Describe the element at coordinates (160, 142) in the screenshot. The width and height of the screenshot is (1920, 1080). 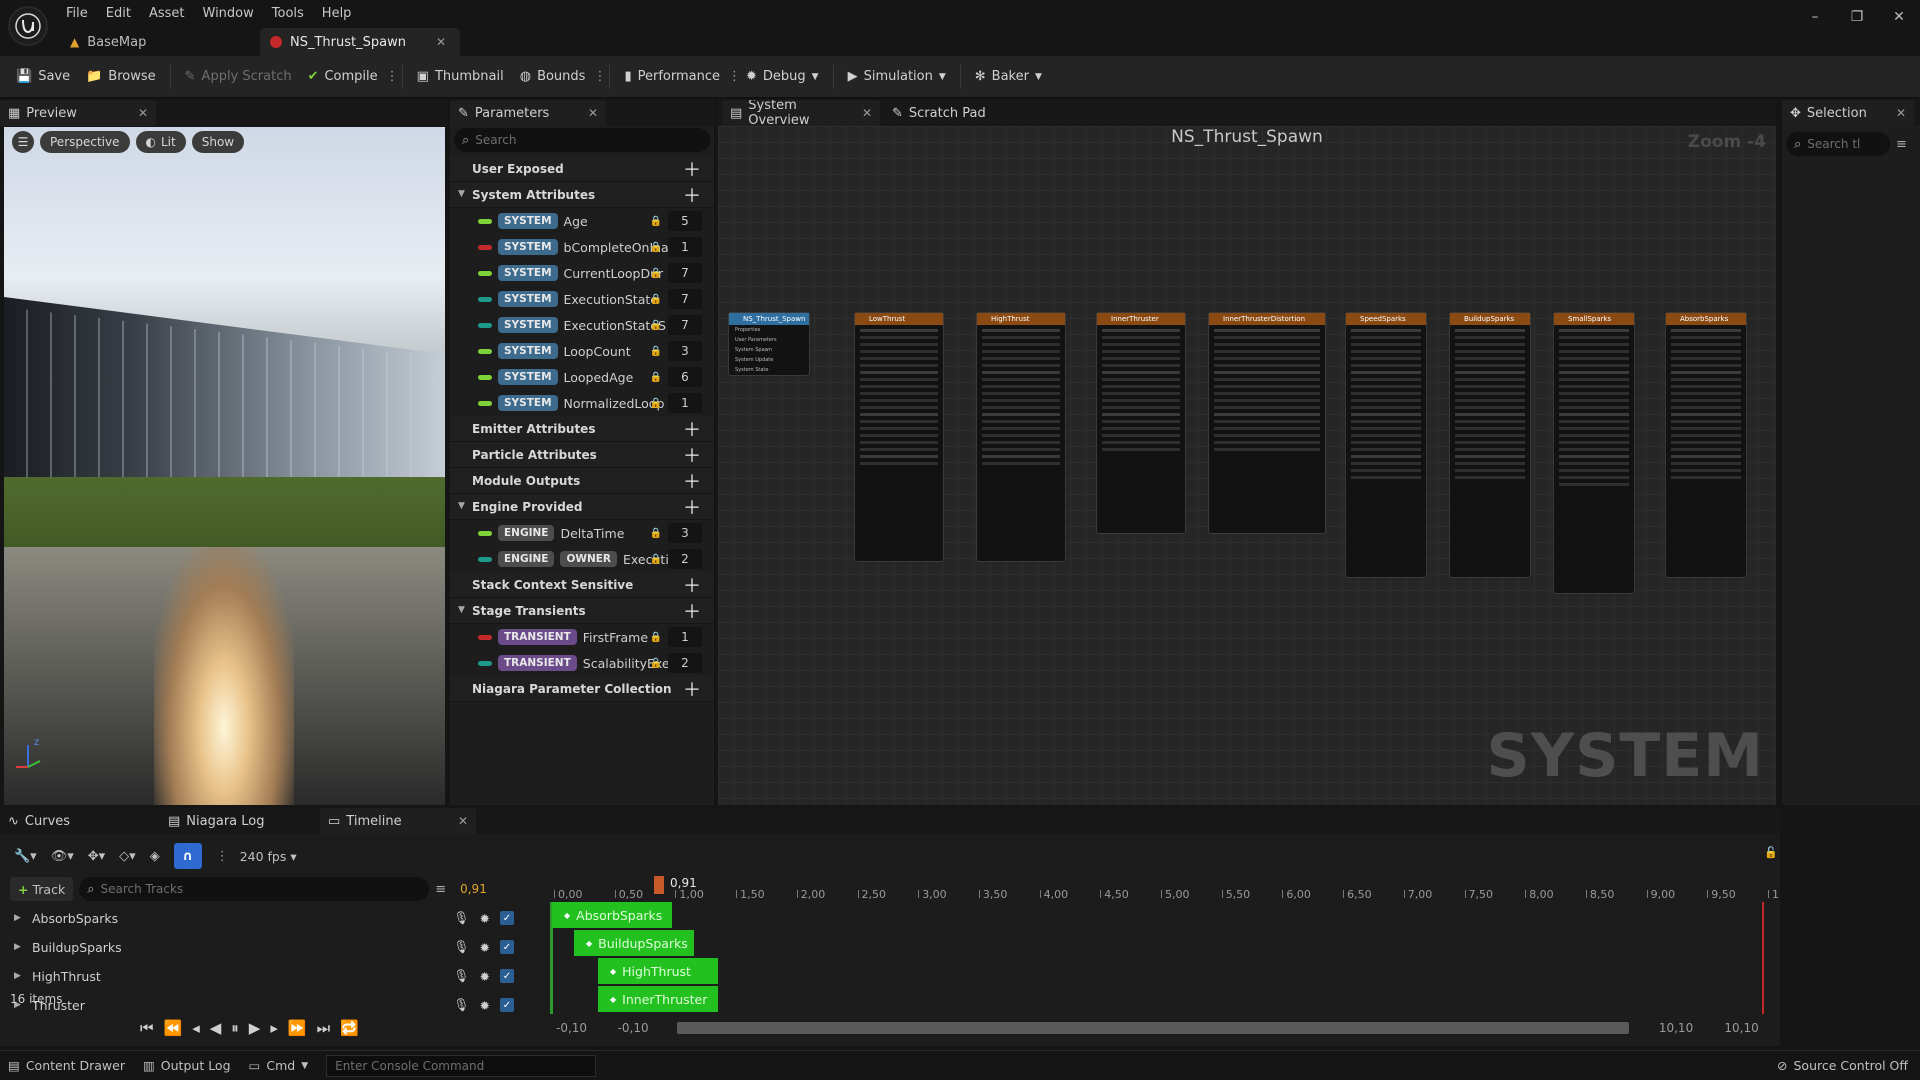
I see `lit-button: ◐ Lit` at that location.